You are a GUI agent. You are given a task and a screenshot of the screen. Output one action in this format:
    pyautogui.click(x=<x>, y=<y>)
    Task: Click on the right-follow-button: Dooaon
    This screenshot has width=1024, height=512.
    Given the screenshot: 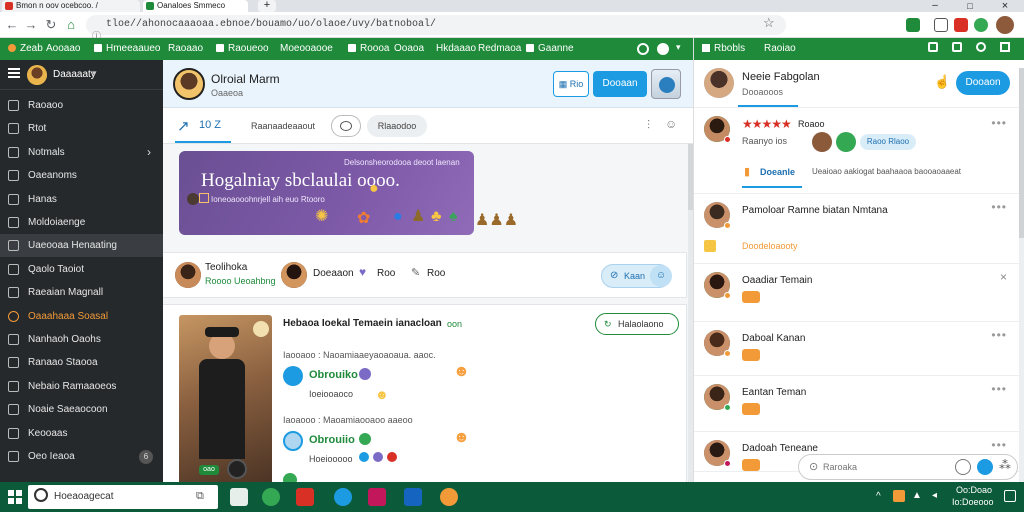 What is the action you would take?
    pyautogui.click(x=983, y=83)
    